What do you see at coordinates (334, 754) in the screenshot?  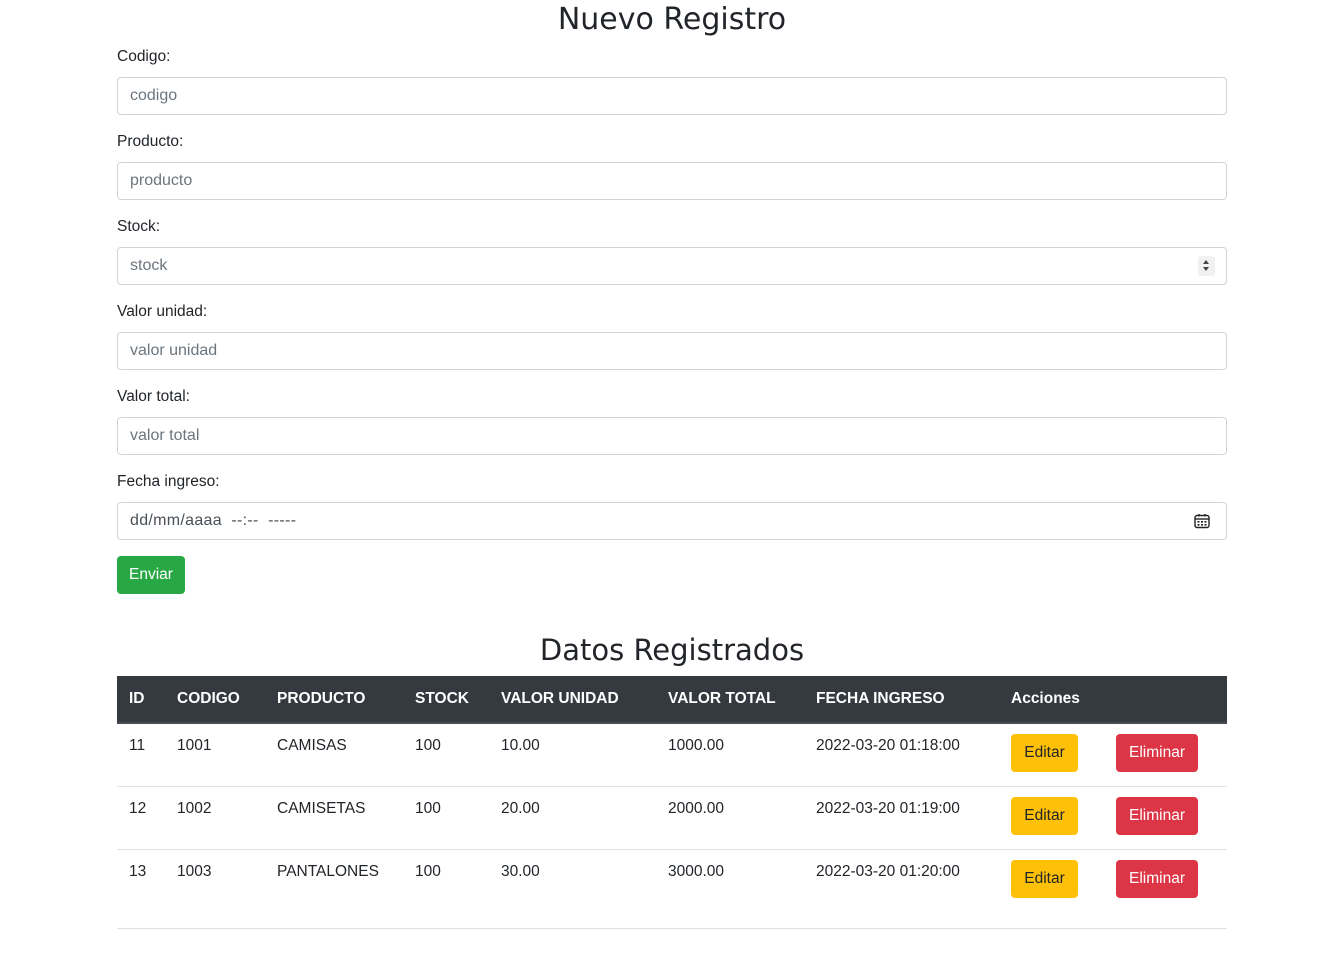 I see `cell-producto: CAMISAS` at bounding box center [334, 754].